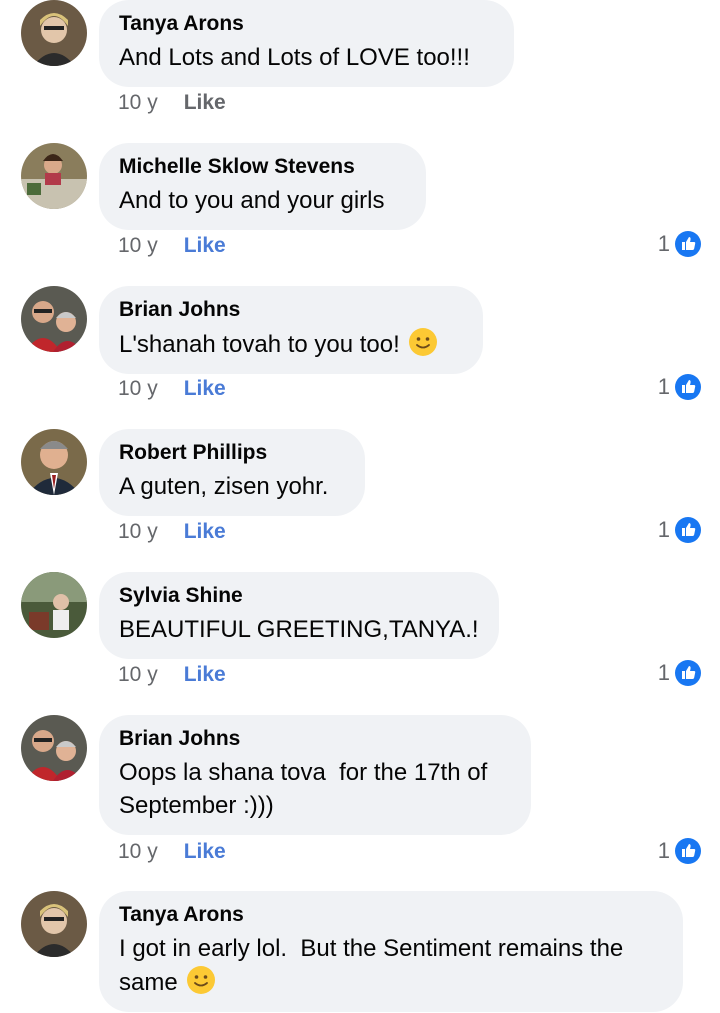 Image resolution: width=720 pixels, height=1013 pixels. What do you see at coordinates (262, 167) in the screenshot?
I see `comment-author: Michelle Sklow Stevens` at bounding box center [262, 167].